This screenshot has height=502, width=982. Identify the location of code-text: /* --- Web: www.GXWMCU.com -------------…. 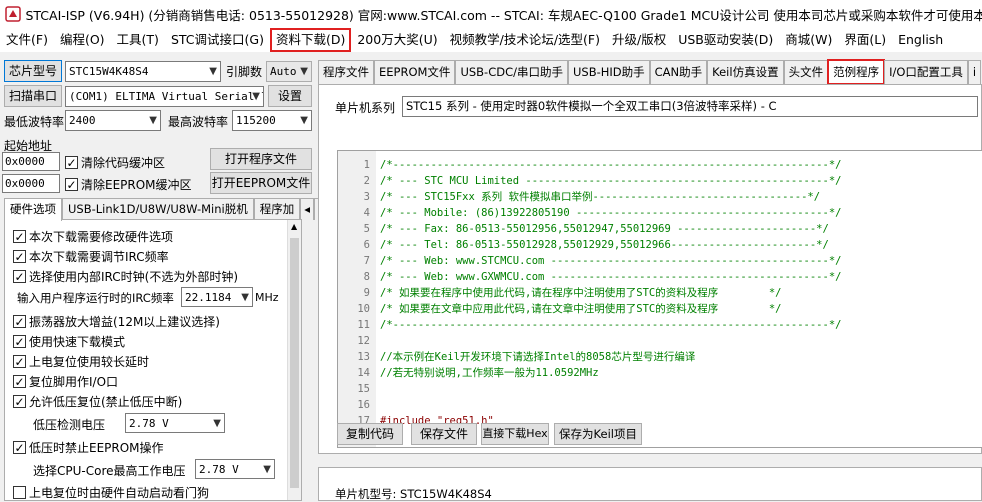
(611, 277).